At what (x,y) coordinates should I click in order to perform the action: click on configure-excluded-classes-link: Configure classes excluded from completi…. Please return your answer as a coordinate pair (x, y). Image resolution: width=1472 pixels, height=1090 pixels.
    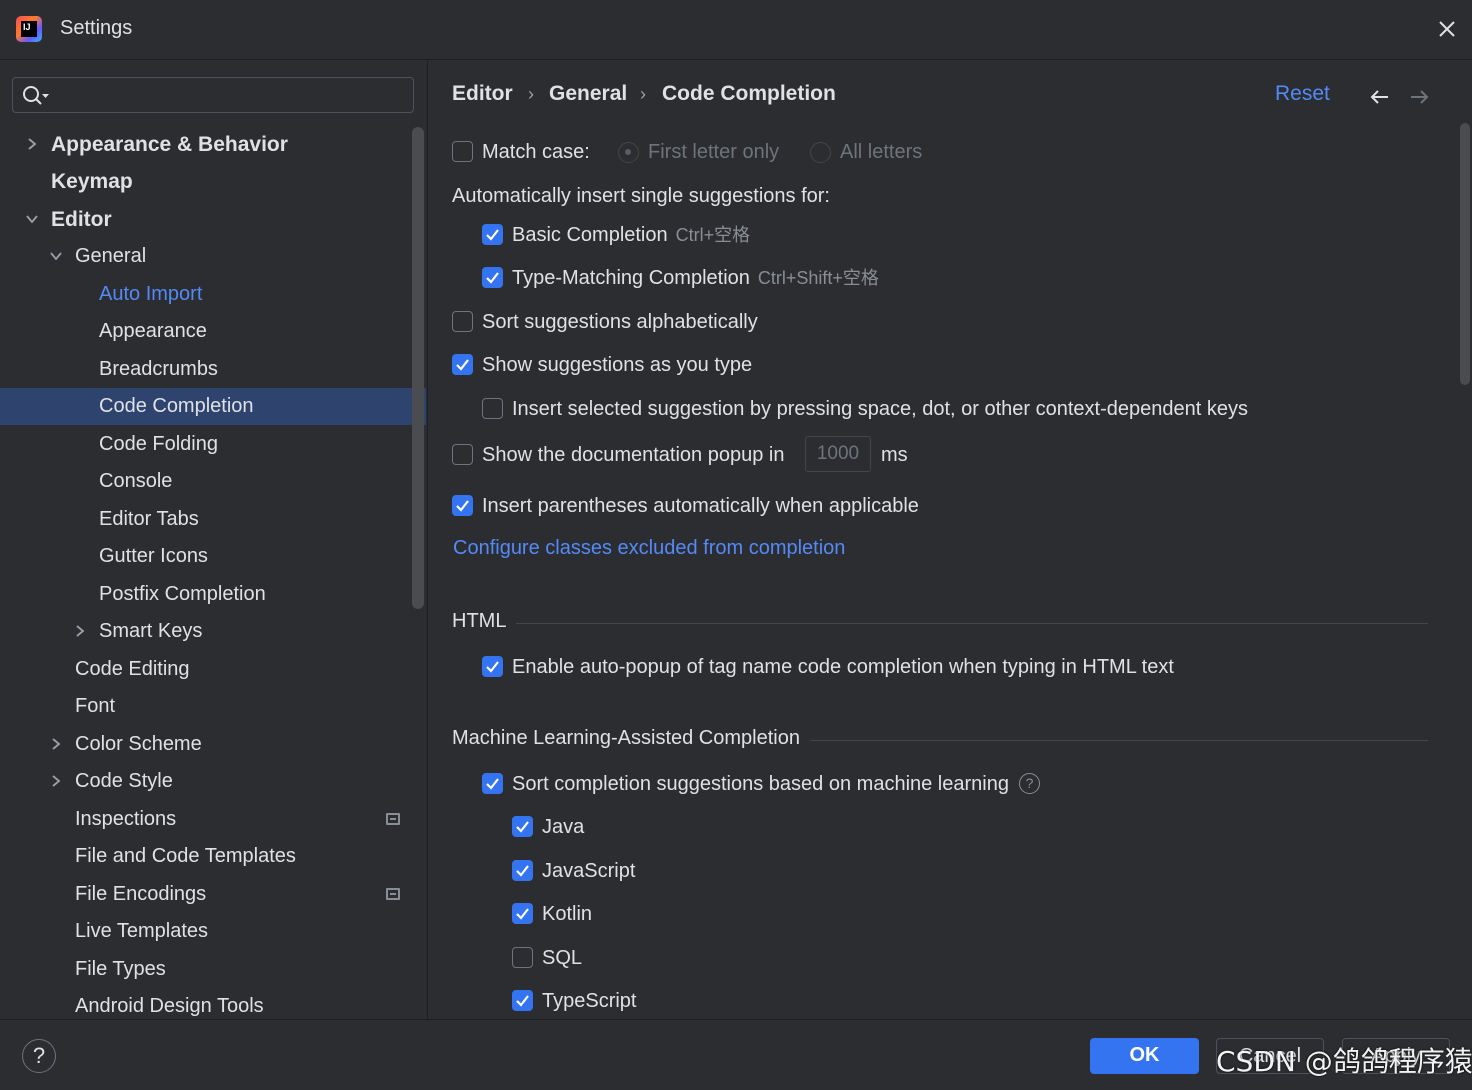
    Looking at the image, I should click on (649, 548).